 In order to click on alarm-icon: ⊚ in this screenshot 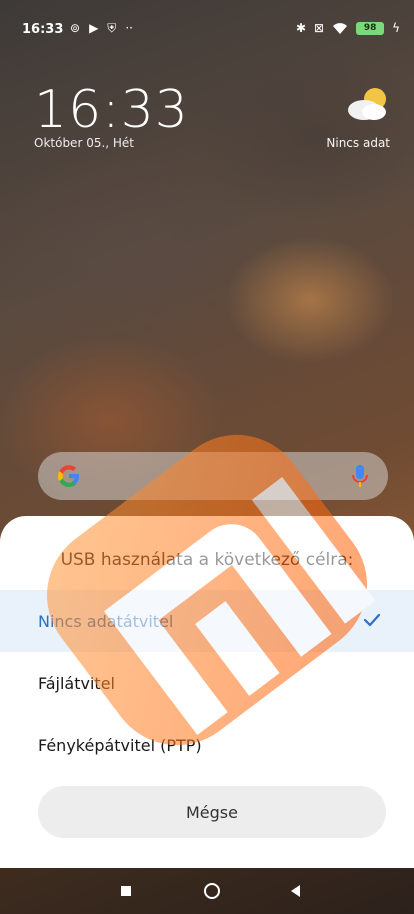, I will do `click(75, 28)`.